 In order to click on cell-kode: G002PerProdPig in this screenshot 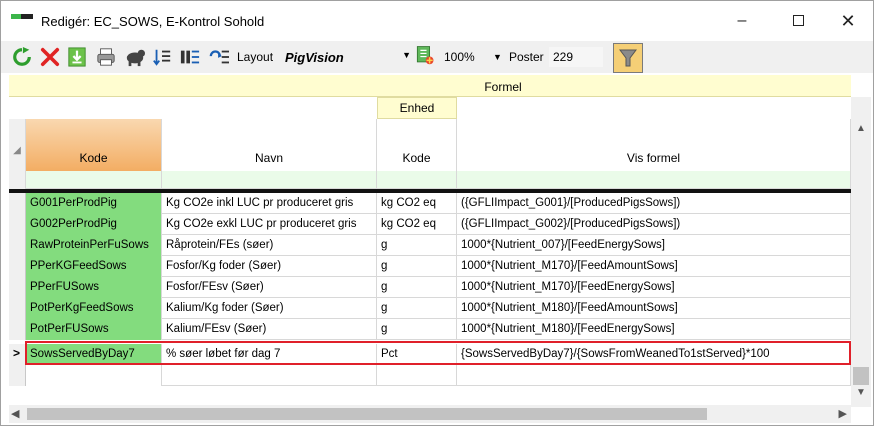, I will do `click(94, 224)`.